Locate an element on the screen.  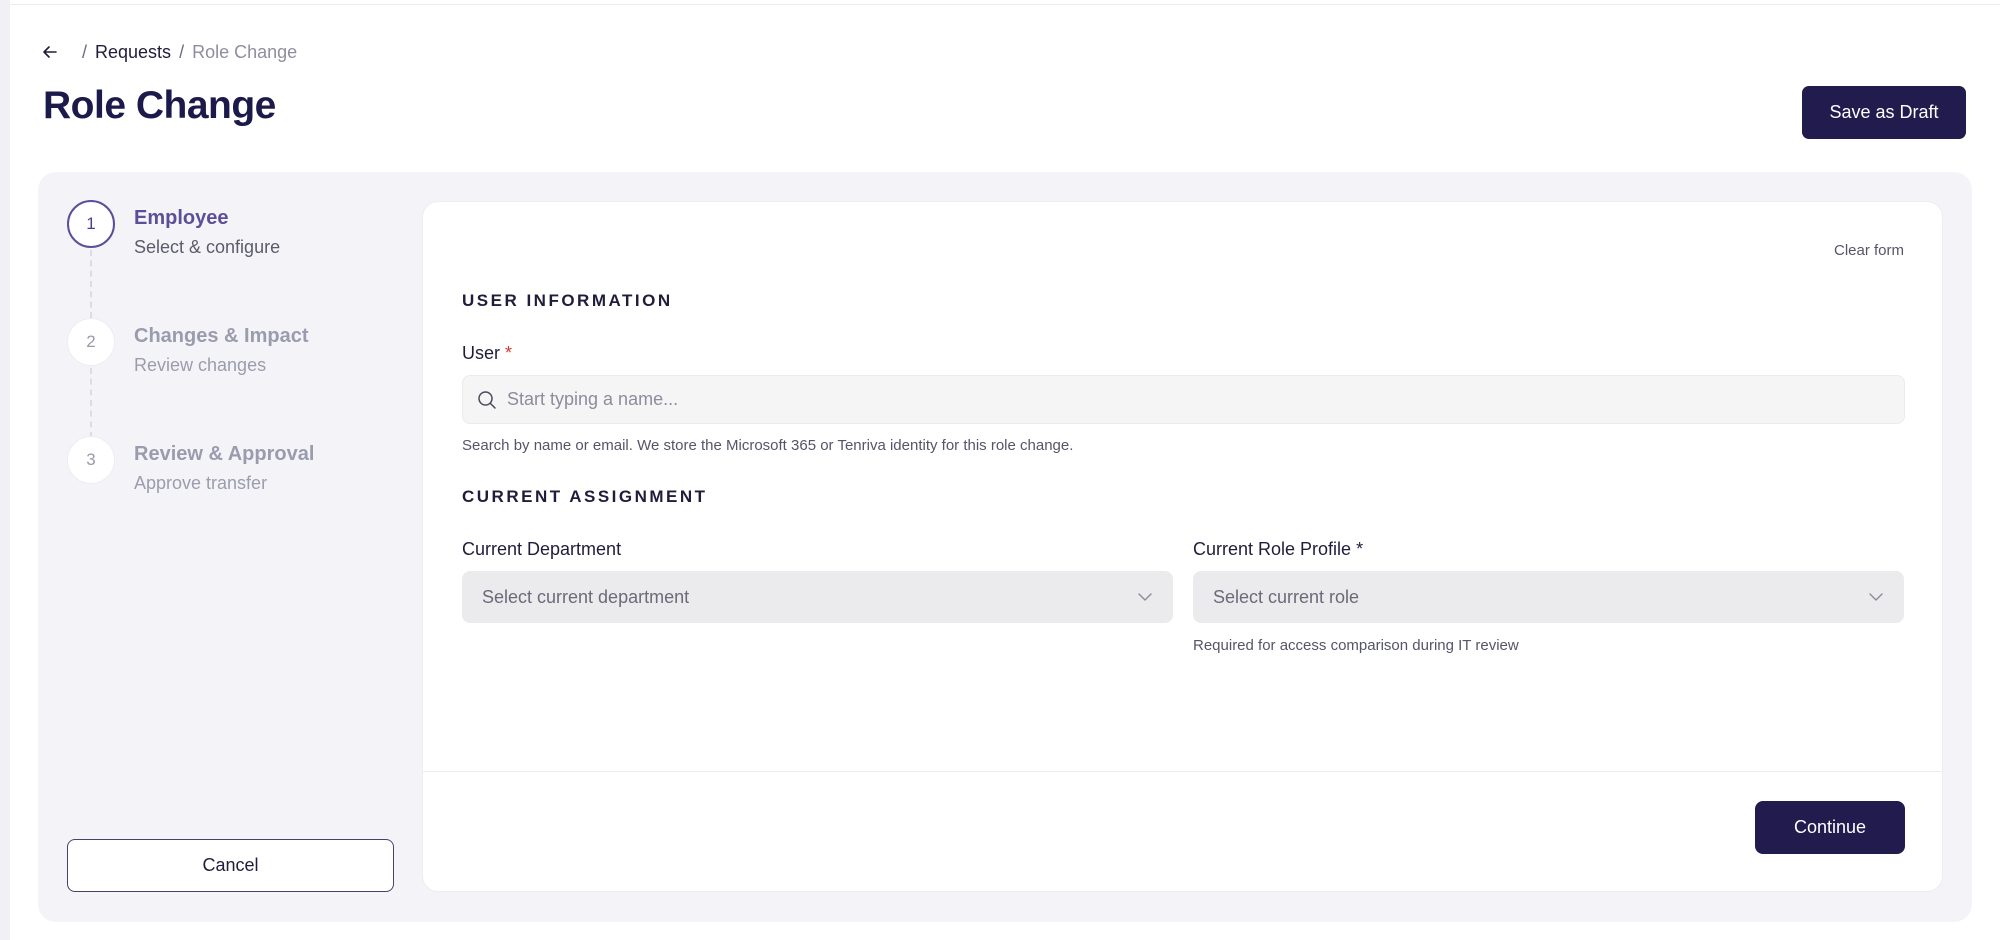
role-select-value: Select current role is located at coordinates (1286, 596).